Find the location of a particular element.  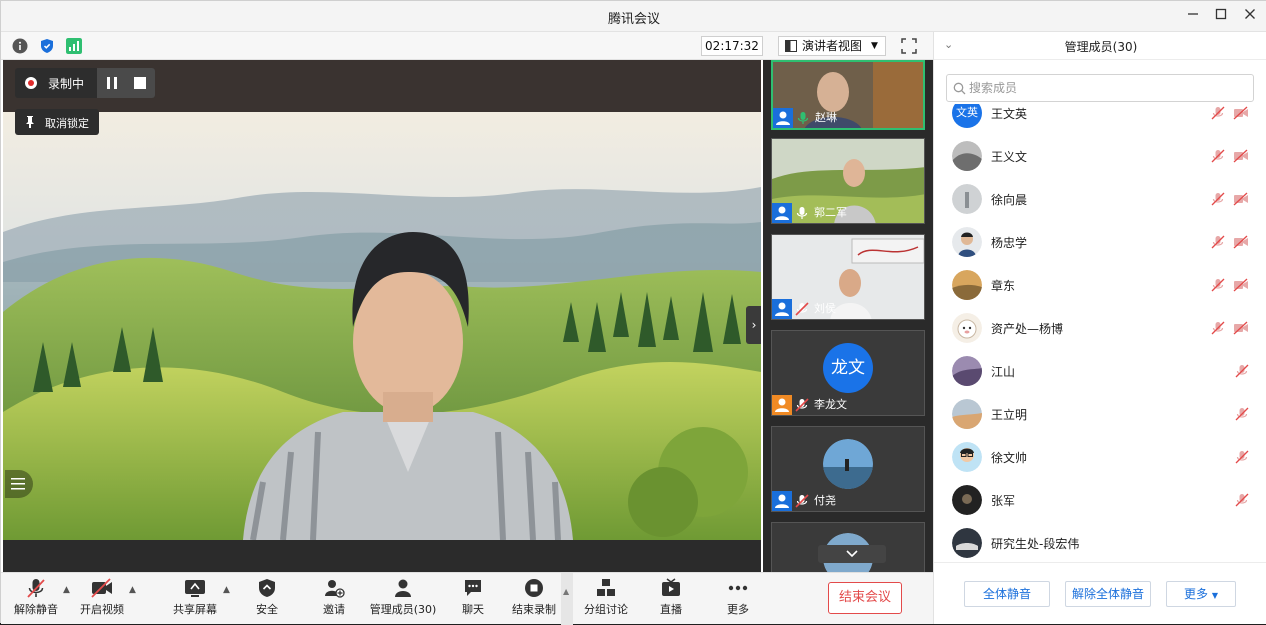

security-label: 安全 is located at coordinates (267, 609).